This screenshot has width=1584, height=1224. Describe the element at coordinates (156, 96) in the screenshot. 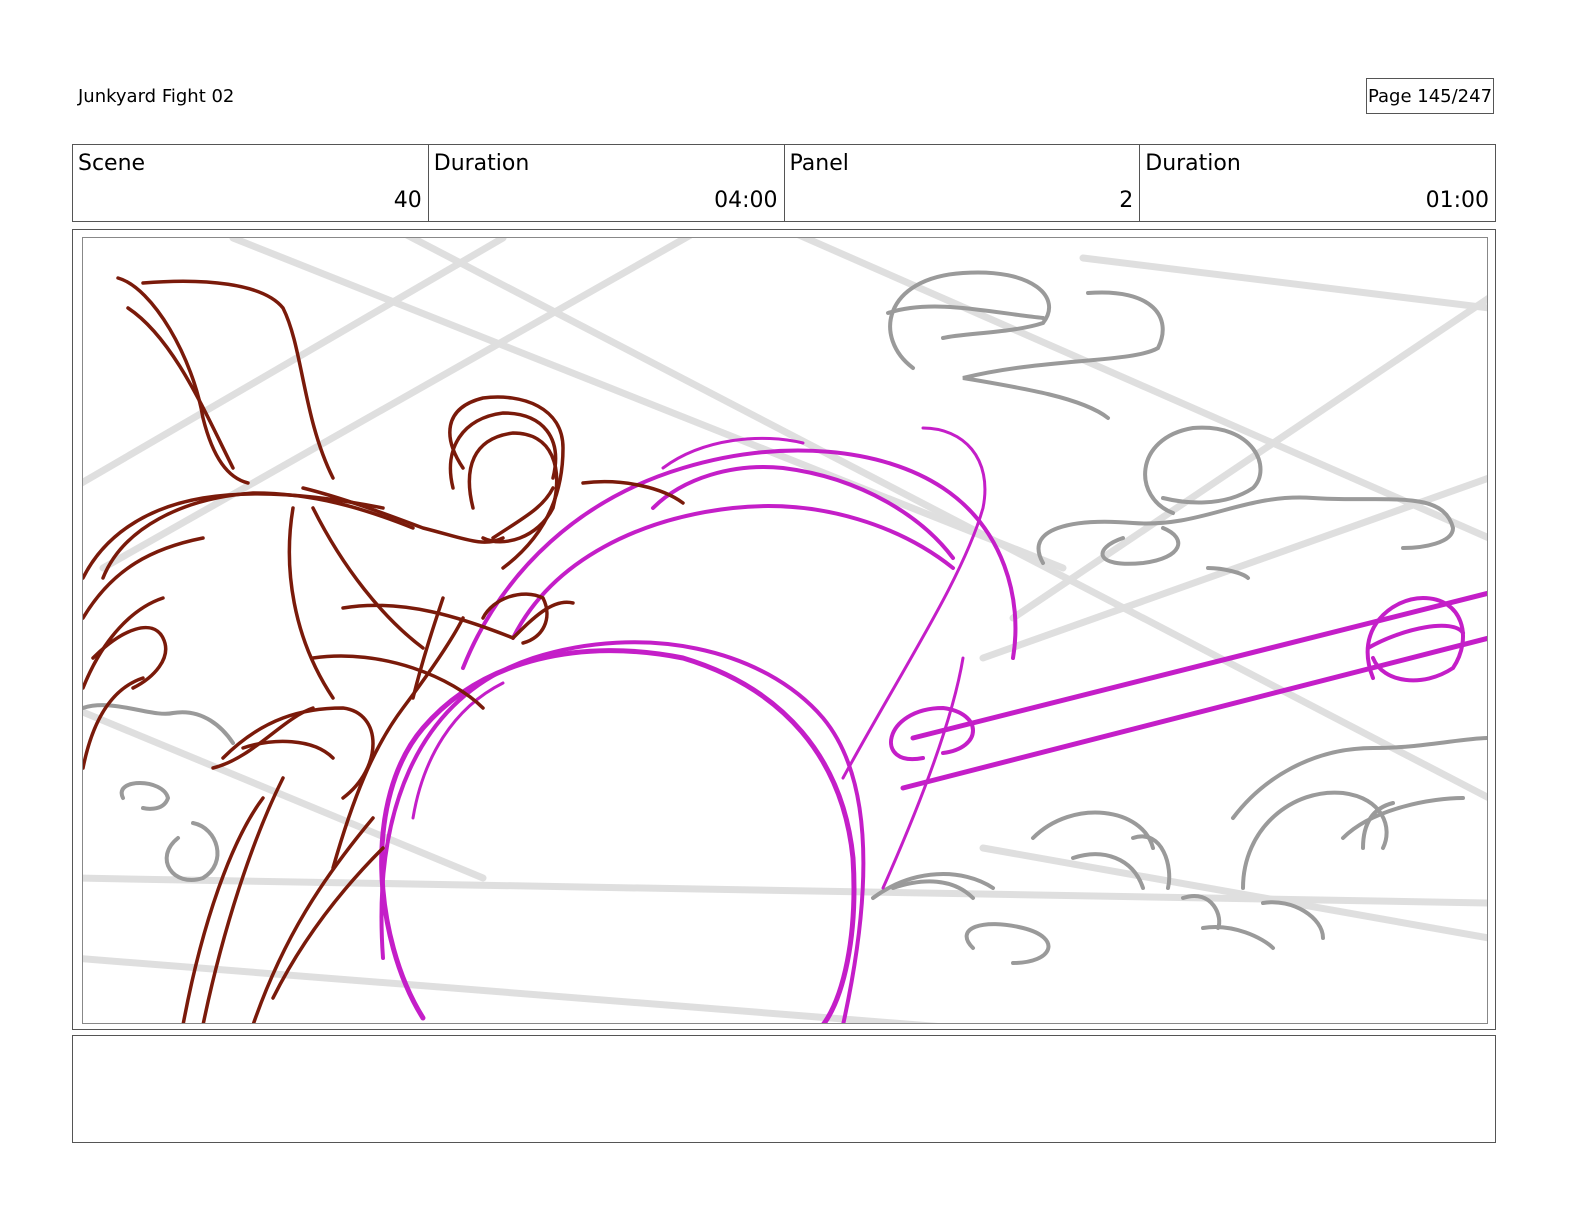

I see `document-title: Junkyard Fight 02` at that location.